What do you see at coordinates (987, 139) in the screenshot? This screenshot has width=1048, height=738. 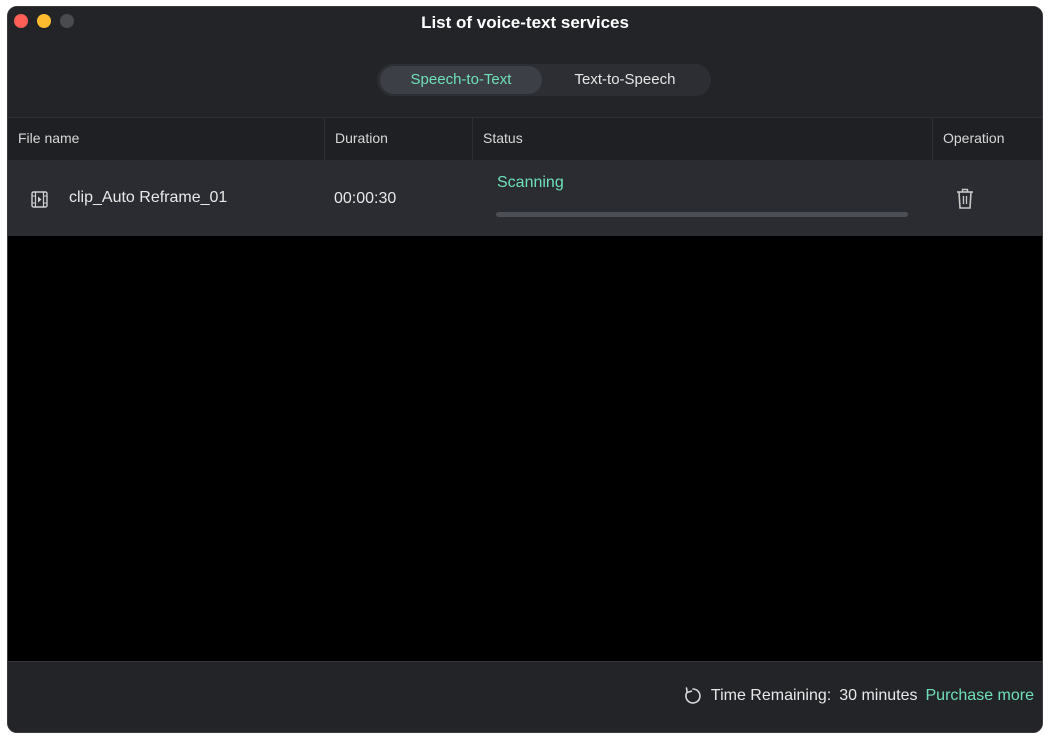 I see `column-header-operation: Operation` at bounding box center [987, 139].